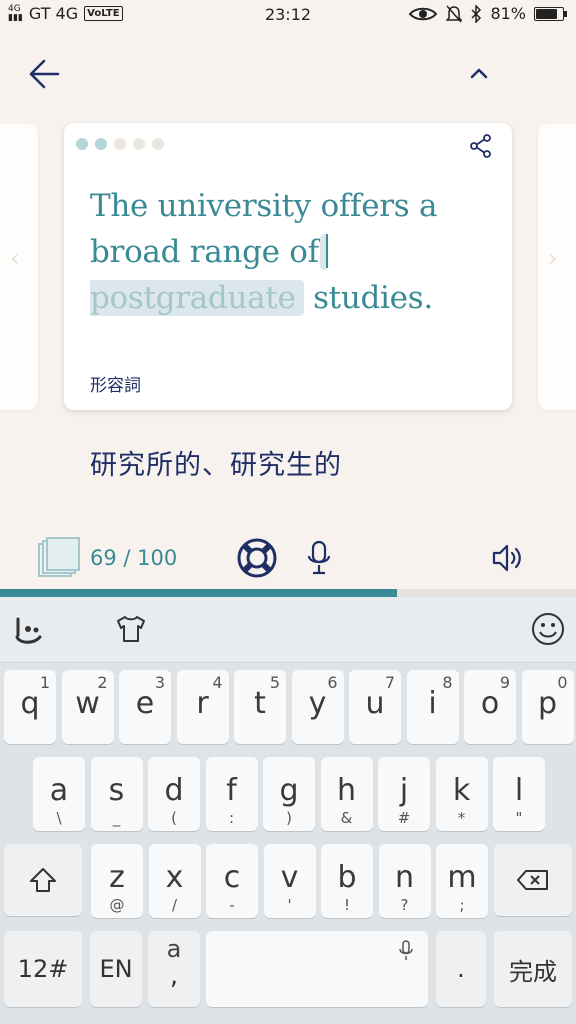 The height and width of the screenshot is (1024, 576). What do you see at coordinates (174, 790) in the screenshot?
I see `key-label: d` at bounding box center [174, 790].